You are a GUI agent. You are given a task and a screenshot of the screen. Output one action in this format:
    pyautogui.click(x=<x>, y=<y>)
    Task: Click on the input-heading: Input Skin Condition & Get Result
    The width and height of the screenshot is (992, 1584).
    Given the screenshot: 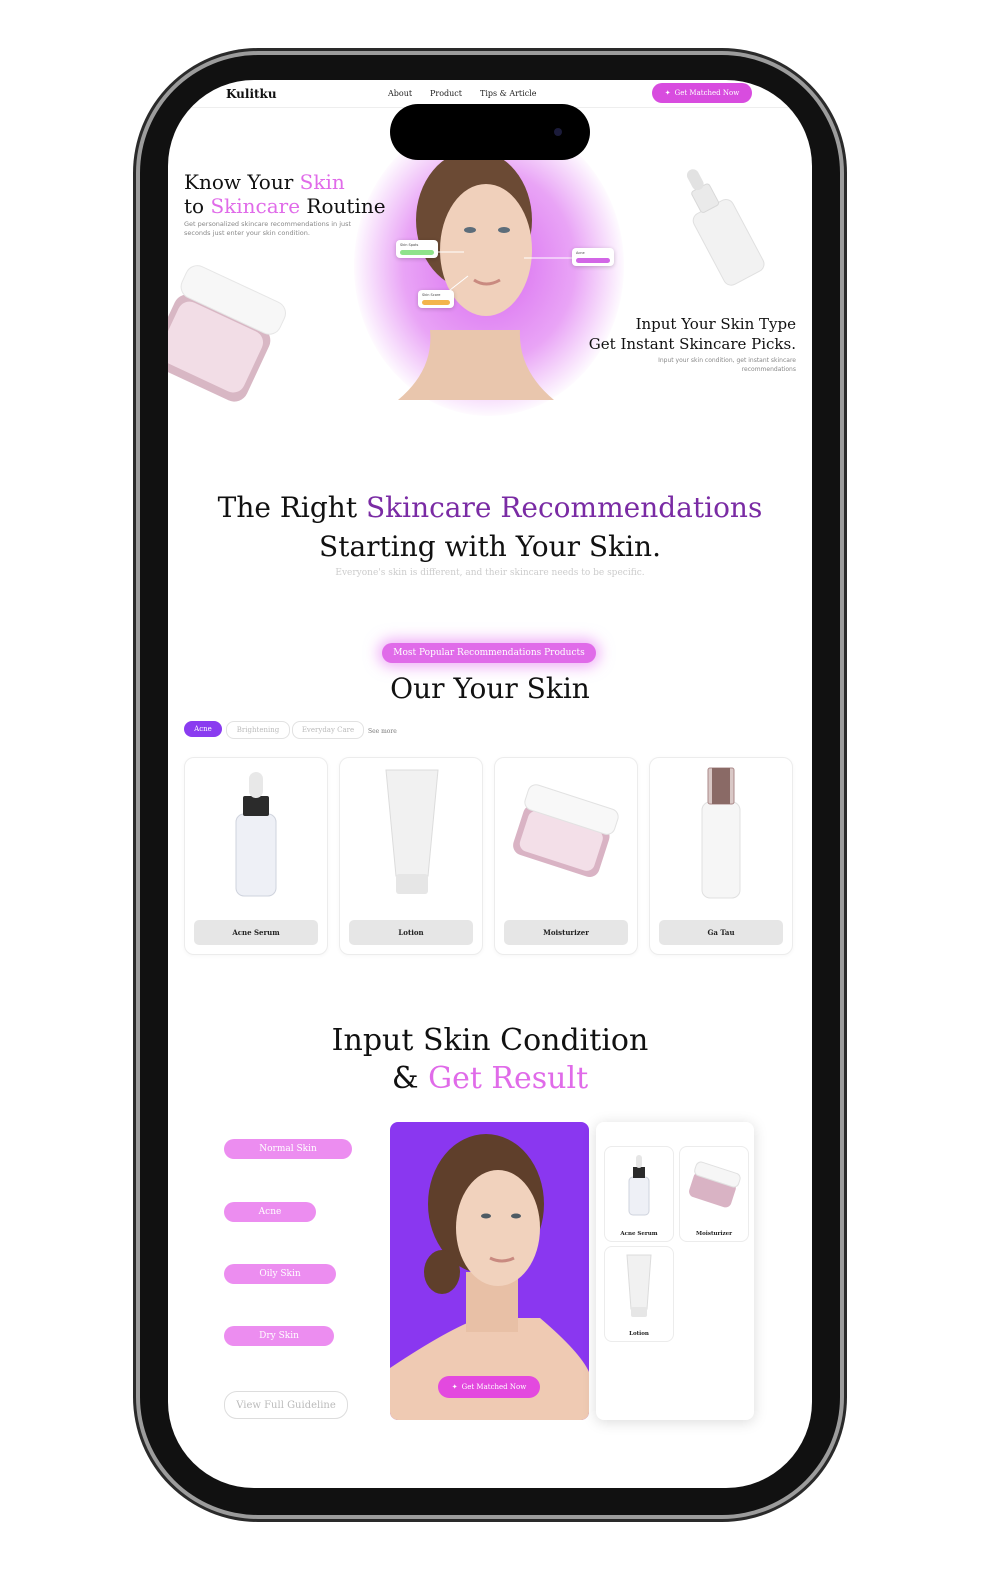 What is the action you would take?
    pyautogui.click(x=490, y=1059)
    